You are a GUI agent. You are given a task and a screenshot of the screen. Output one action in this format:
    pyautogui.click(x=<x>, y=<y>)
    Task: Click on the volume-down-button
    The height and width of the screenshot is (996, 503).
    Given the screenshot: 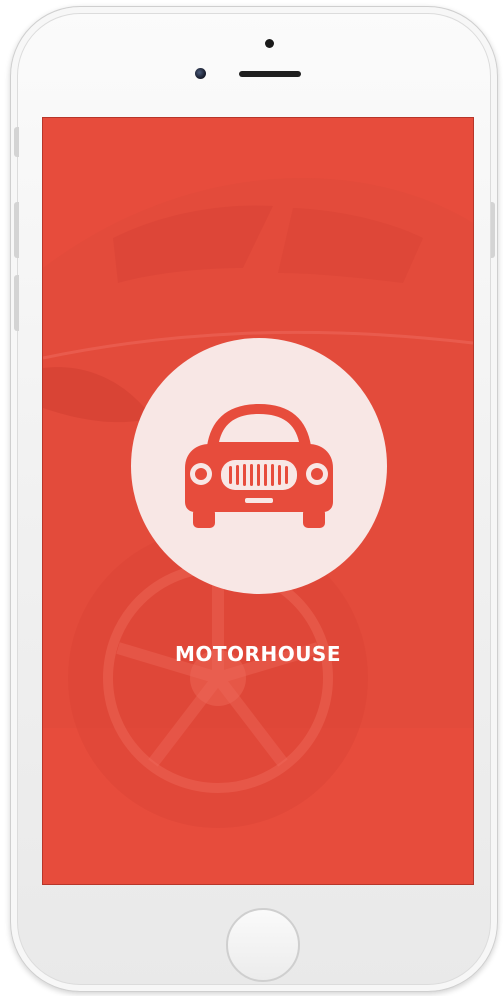 What is the action you would take?
    pyautogui.click(x=16, y=303)
    